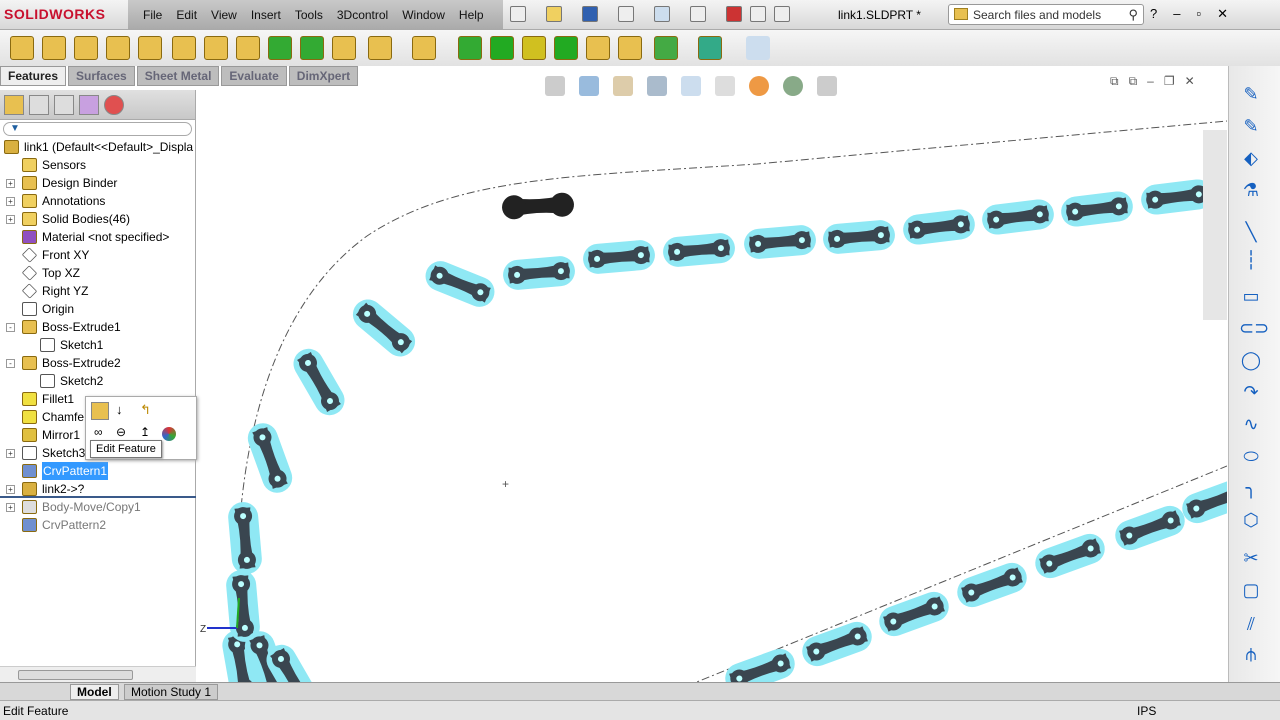 This screenshot has width=1280, height=720. What do you see at coordinates (64, 105) in the screenshot?
I see `configuration-manager-tab-icon` at bounding box center [64, 105].